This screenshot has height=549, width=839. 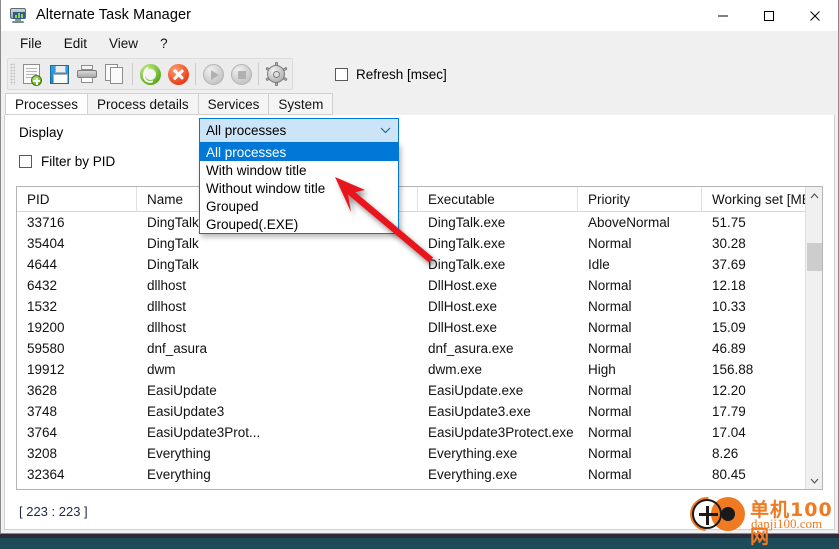 What do you see at coordinates (299, 188) in the screenshot?
I see `dropdown-option-without-window-title: Without window title` at bounding box center [299, 188].